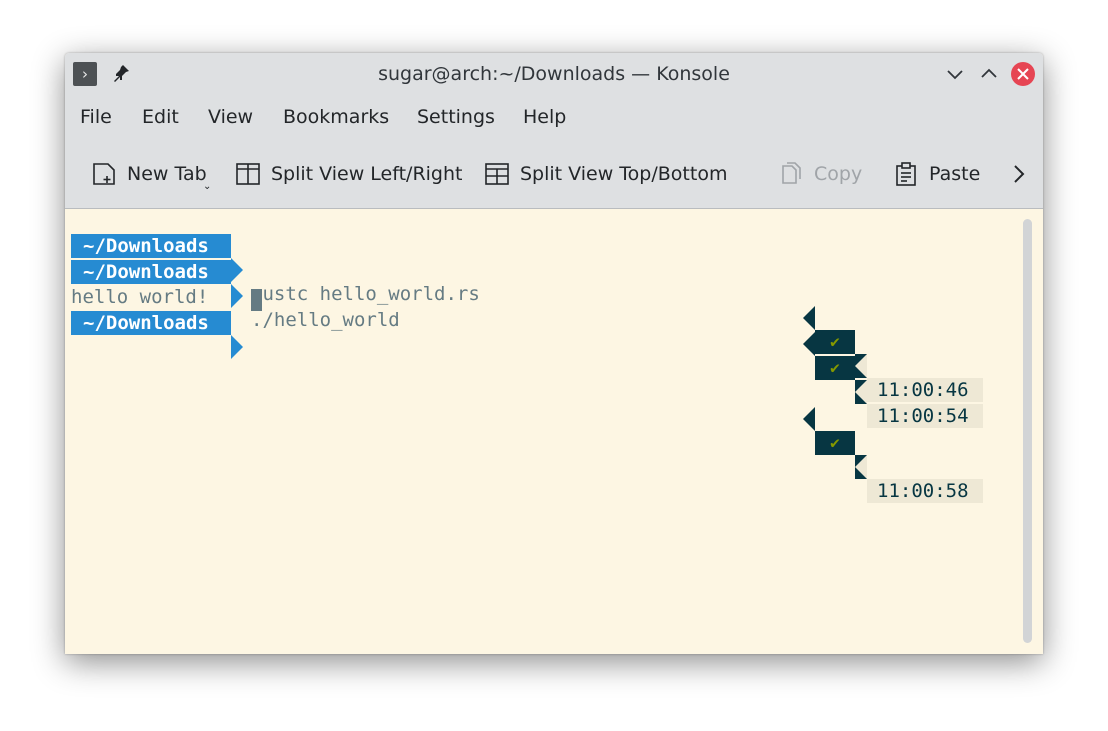 This screenshot has width=1108, height=731. What do you see at coordinates (544, 284) in the screenshot?
I see `output-line: hello world!` at bounding box center [544, 284].